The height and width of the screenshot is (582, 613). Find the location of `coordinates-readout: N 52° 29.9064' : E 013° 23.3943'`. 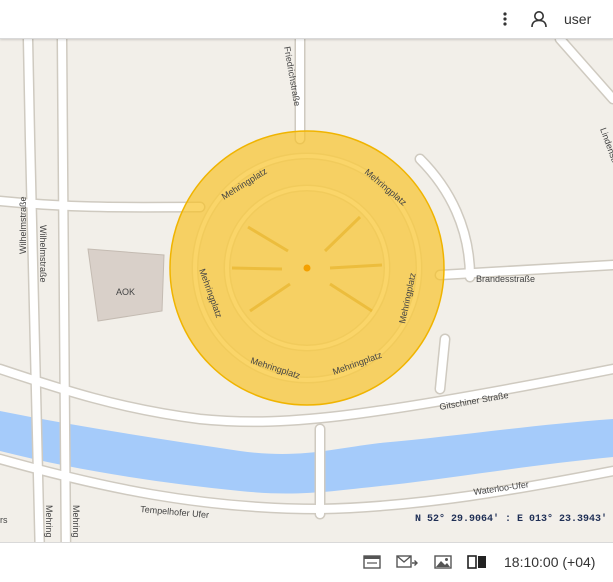

coordinates-readout: N 52° 29.9064' : E 013° 23.3943' is located at coordinates (511, 519).